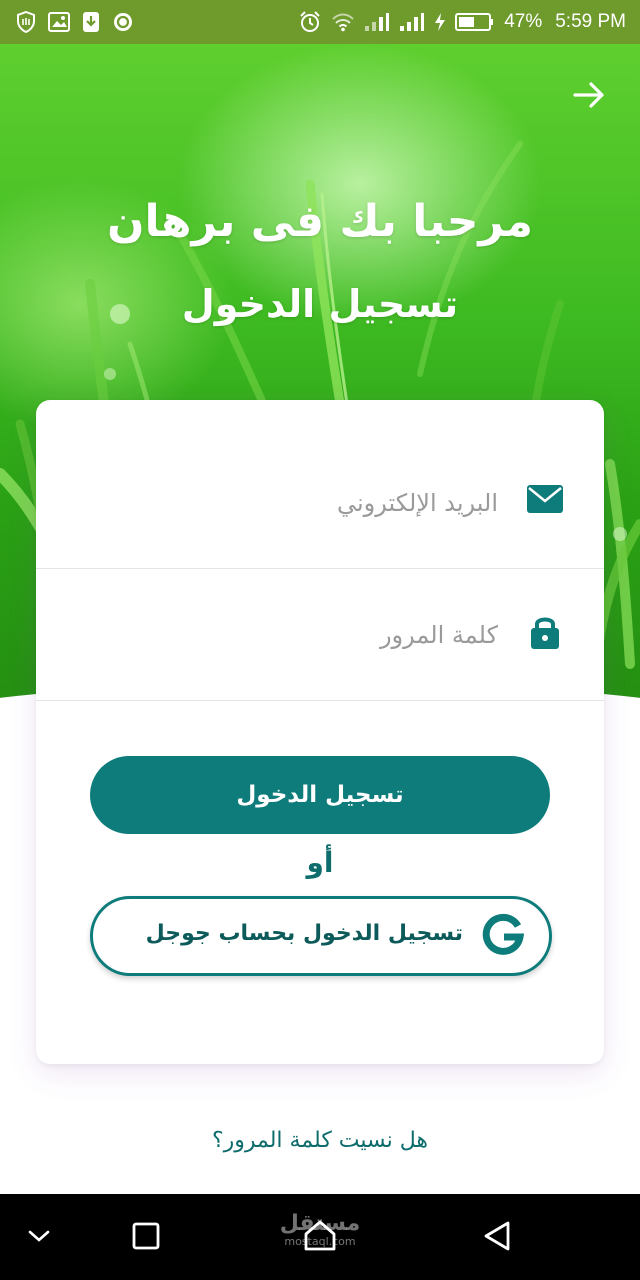 Image resolution: width=640 pixels, height=1280 pixels. I want to click on nav-recents-button, so click(146, 1238).